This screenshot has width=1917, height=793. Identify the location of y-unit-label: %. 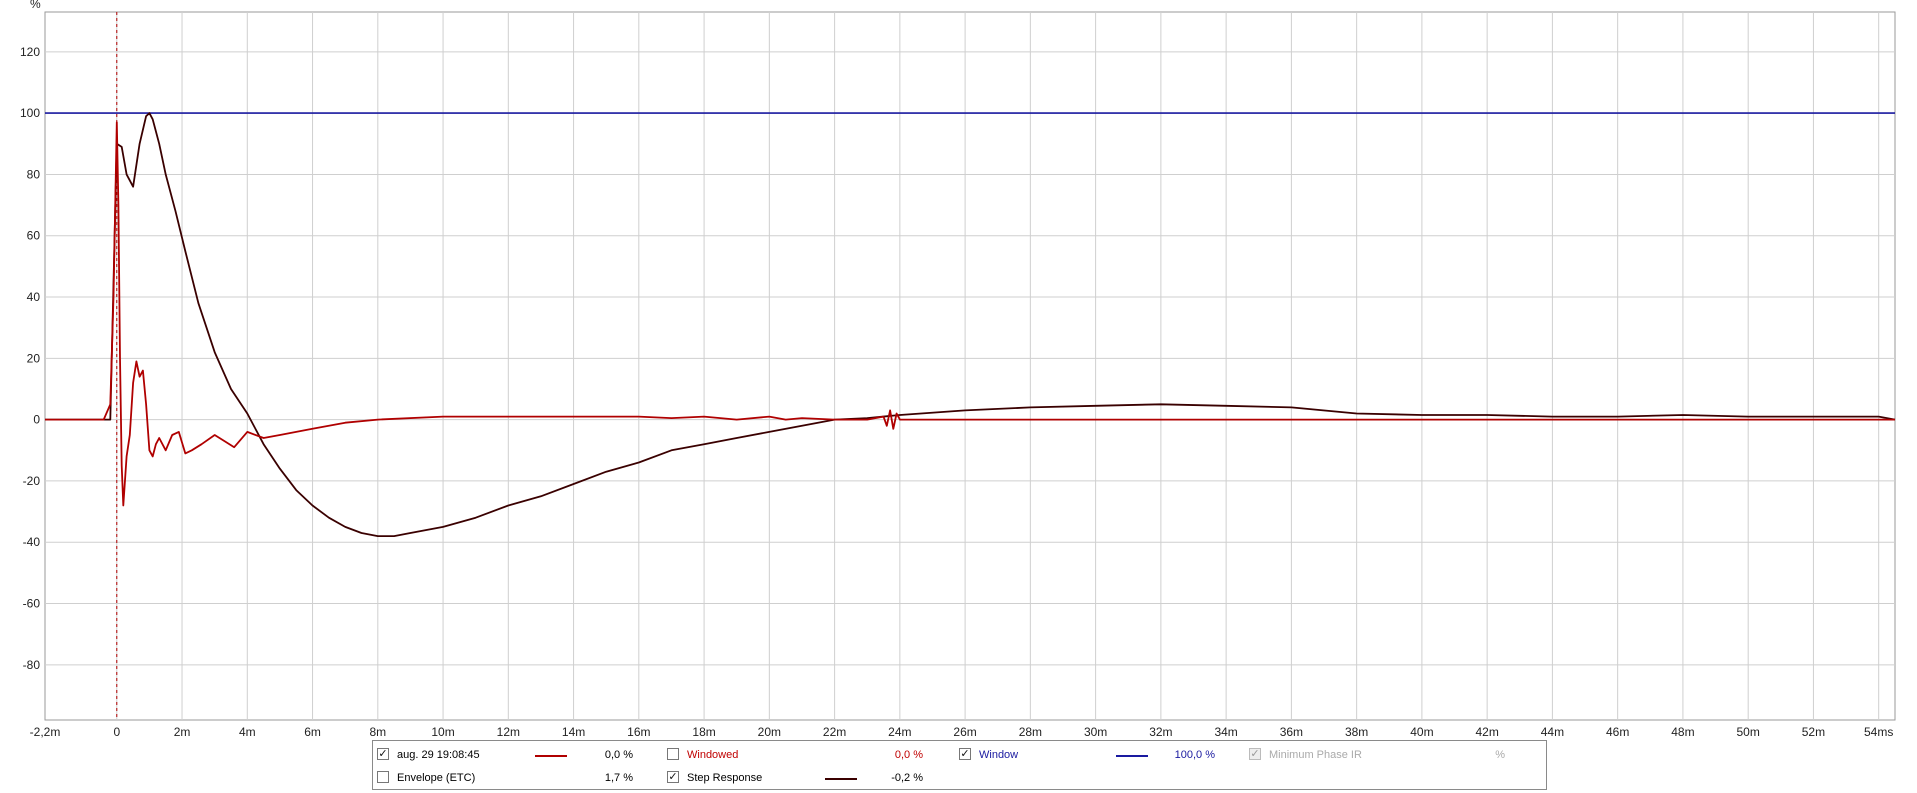
(35, 5).